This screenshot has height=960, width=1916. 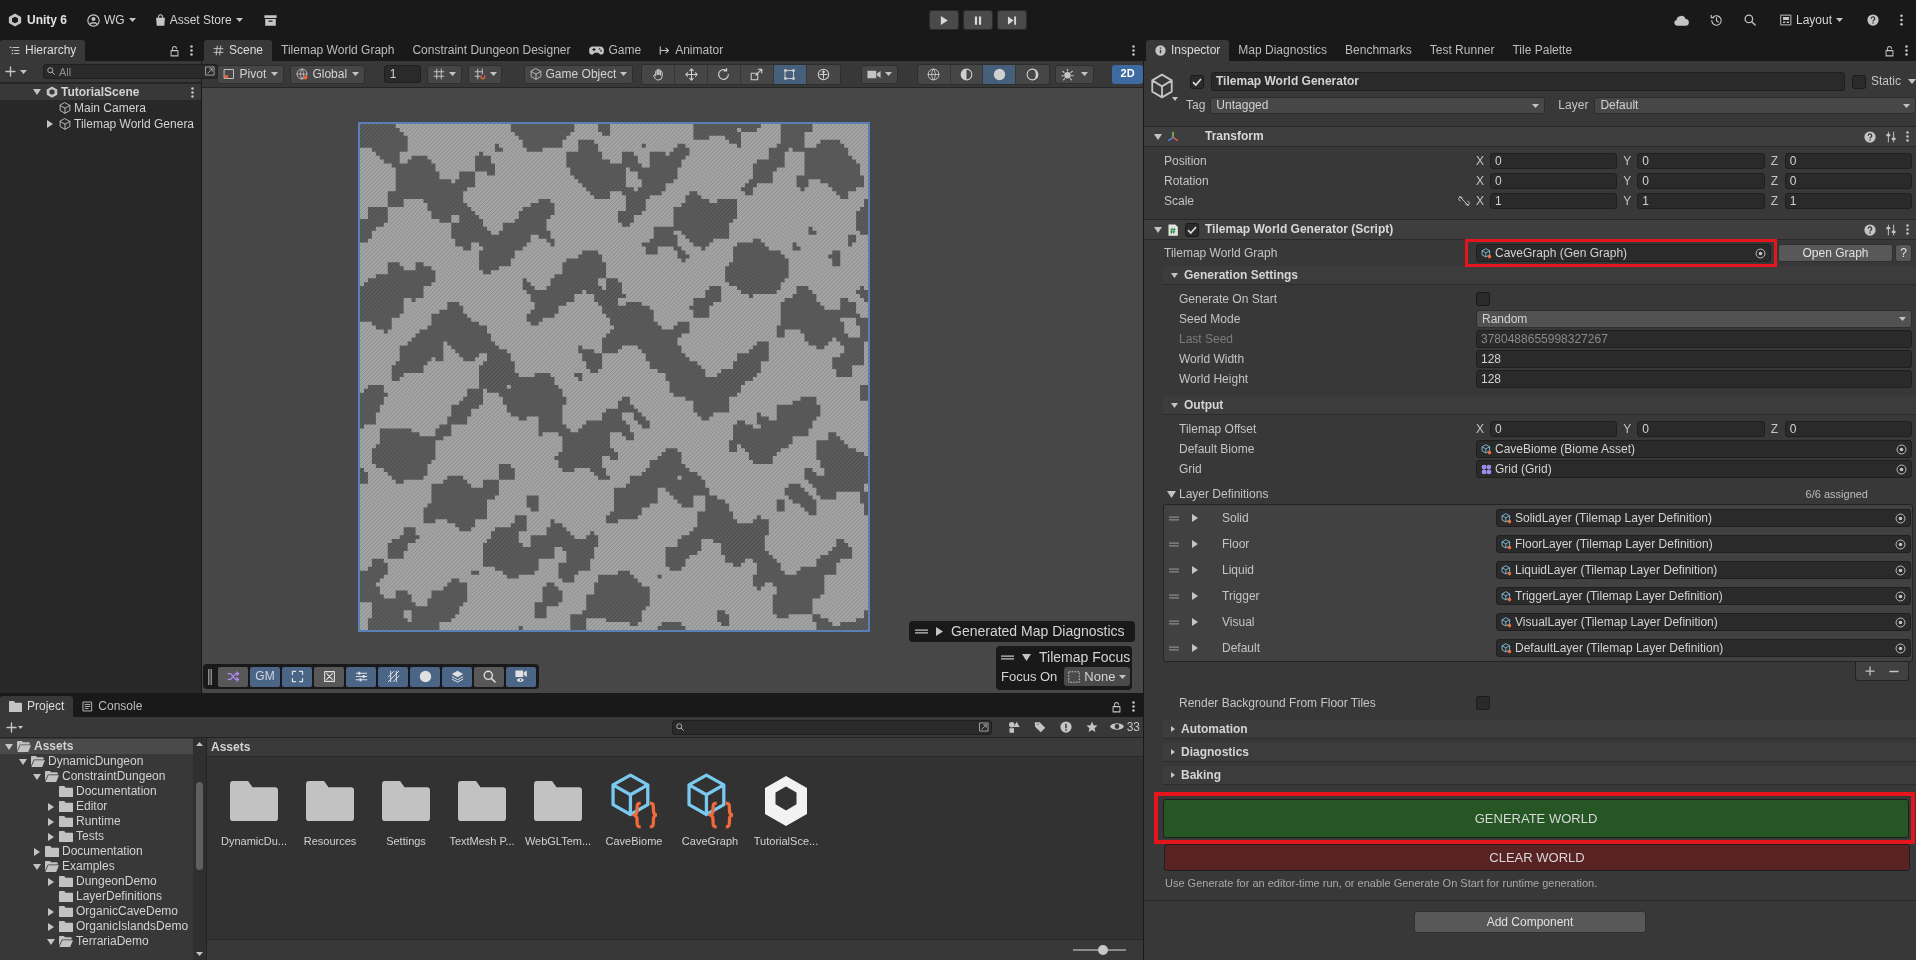 What do you see at coordinates (1703, 596) in the screenshot?
I see `object-field: TriggerLayer (Tilemap Layer Definition)` at bounding box center [1703, 596].